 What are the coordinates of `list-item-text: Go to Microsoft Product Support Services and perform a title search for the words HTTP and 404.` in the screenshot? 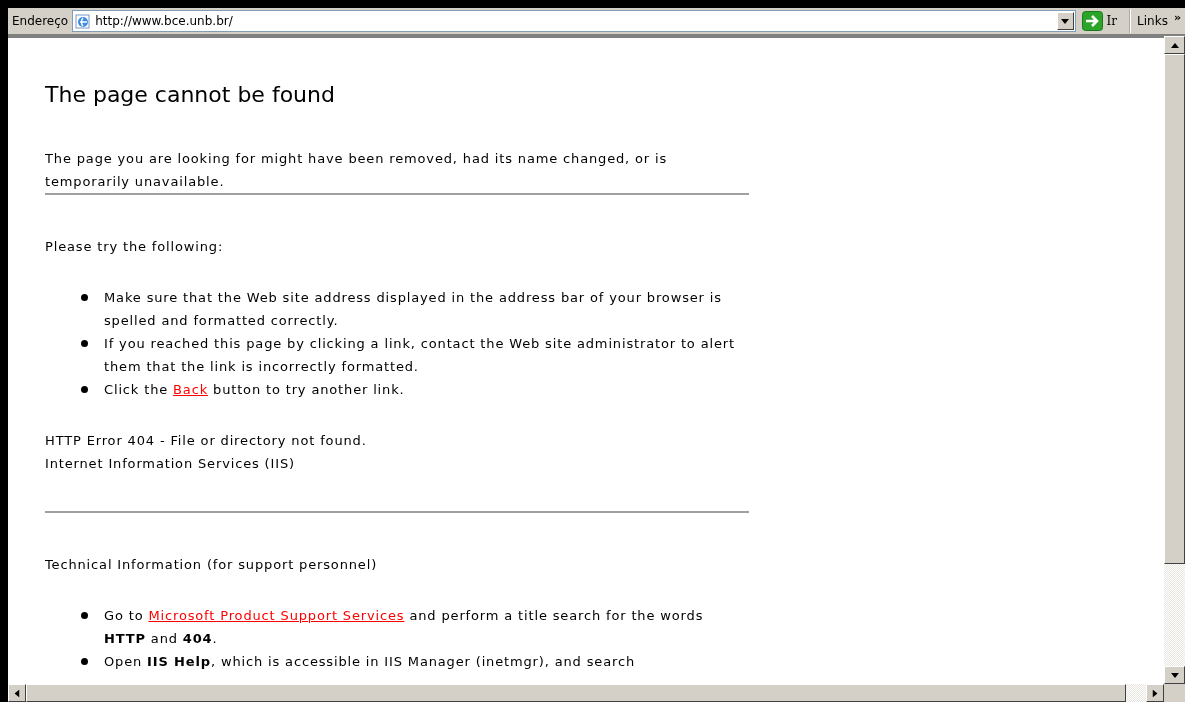 It's located at (404, 627).